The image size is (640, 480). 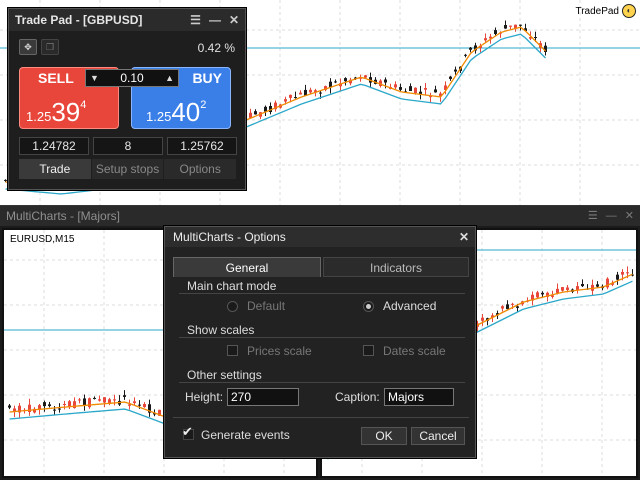 I want to click on decrease-lot-icon: ▼, so click(x=94, y=78).